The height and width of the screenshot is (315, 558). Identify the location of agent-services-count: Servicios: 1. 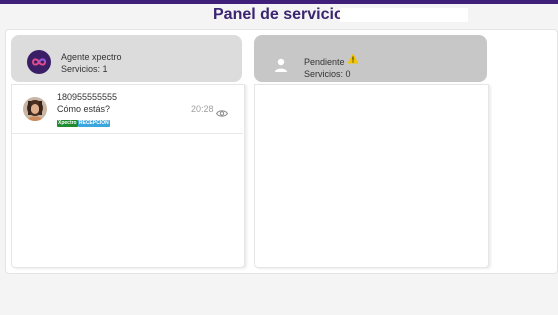
(84, 69).